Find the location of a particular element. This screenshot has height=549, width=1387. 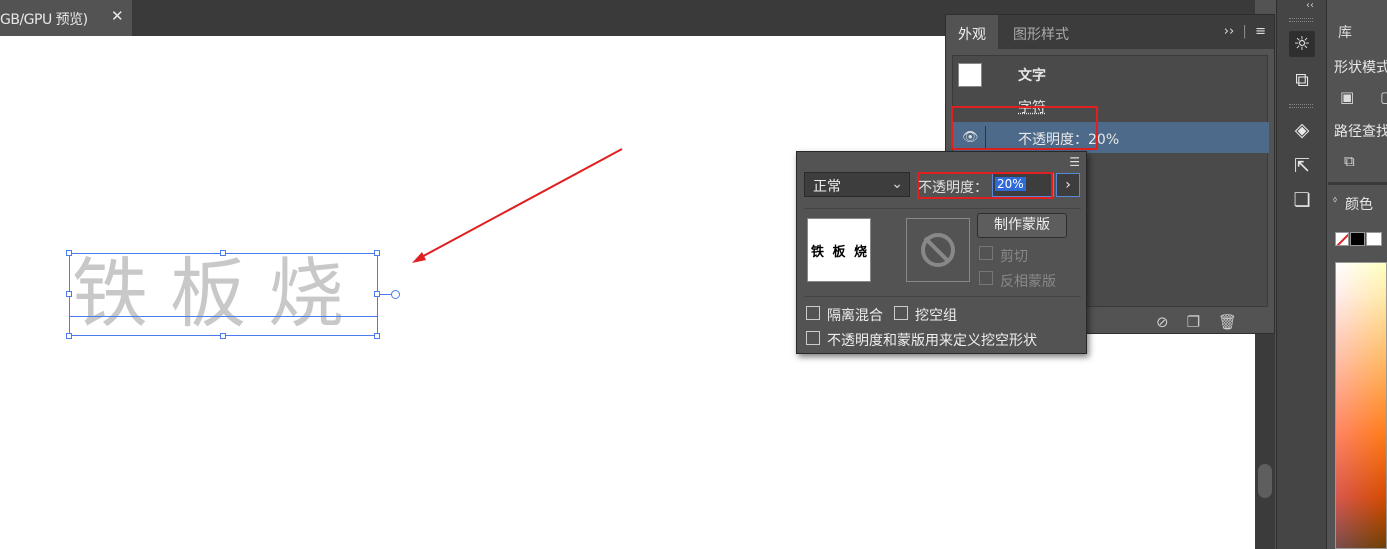

artwork-thumbnail: 铁 板 烧 is located at coordinates (839, 250).